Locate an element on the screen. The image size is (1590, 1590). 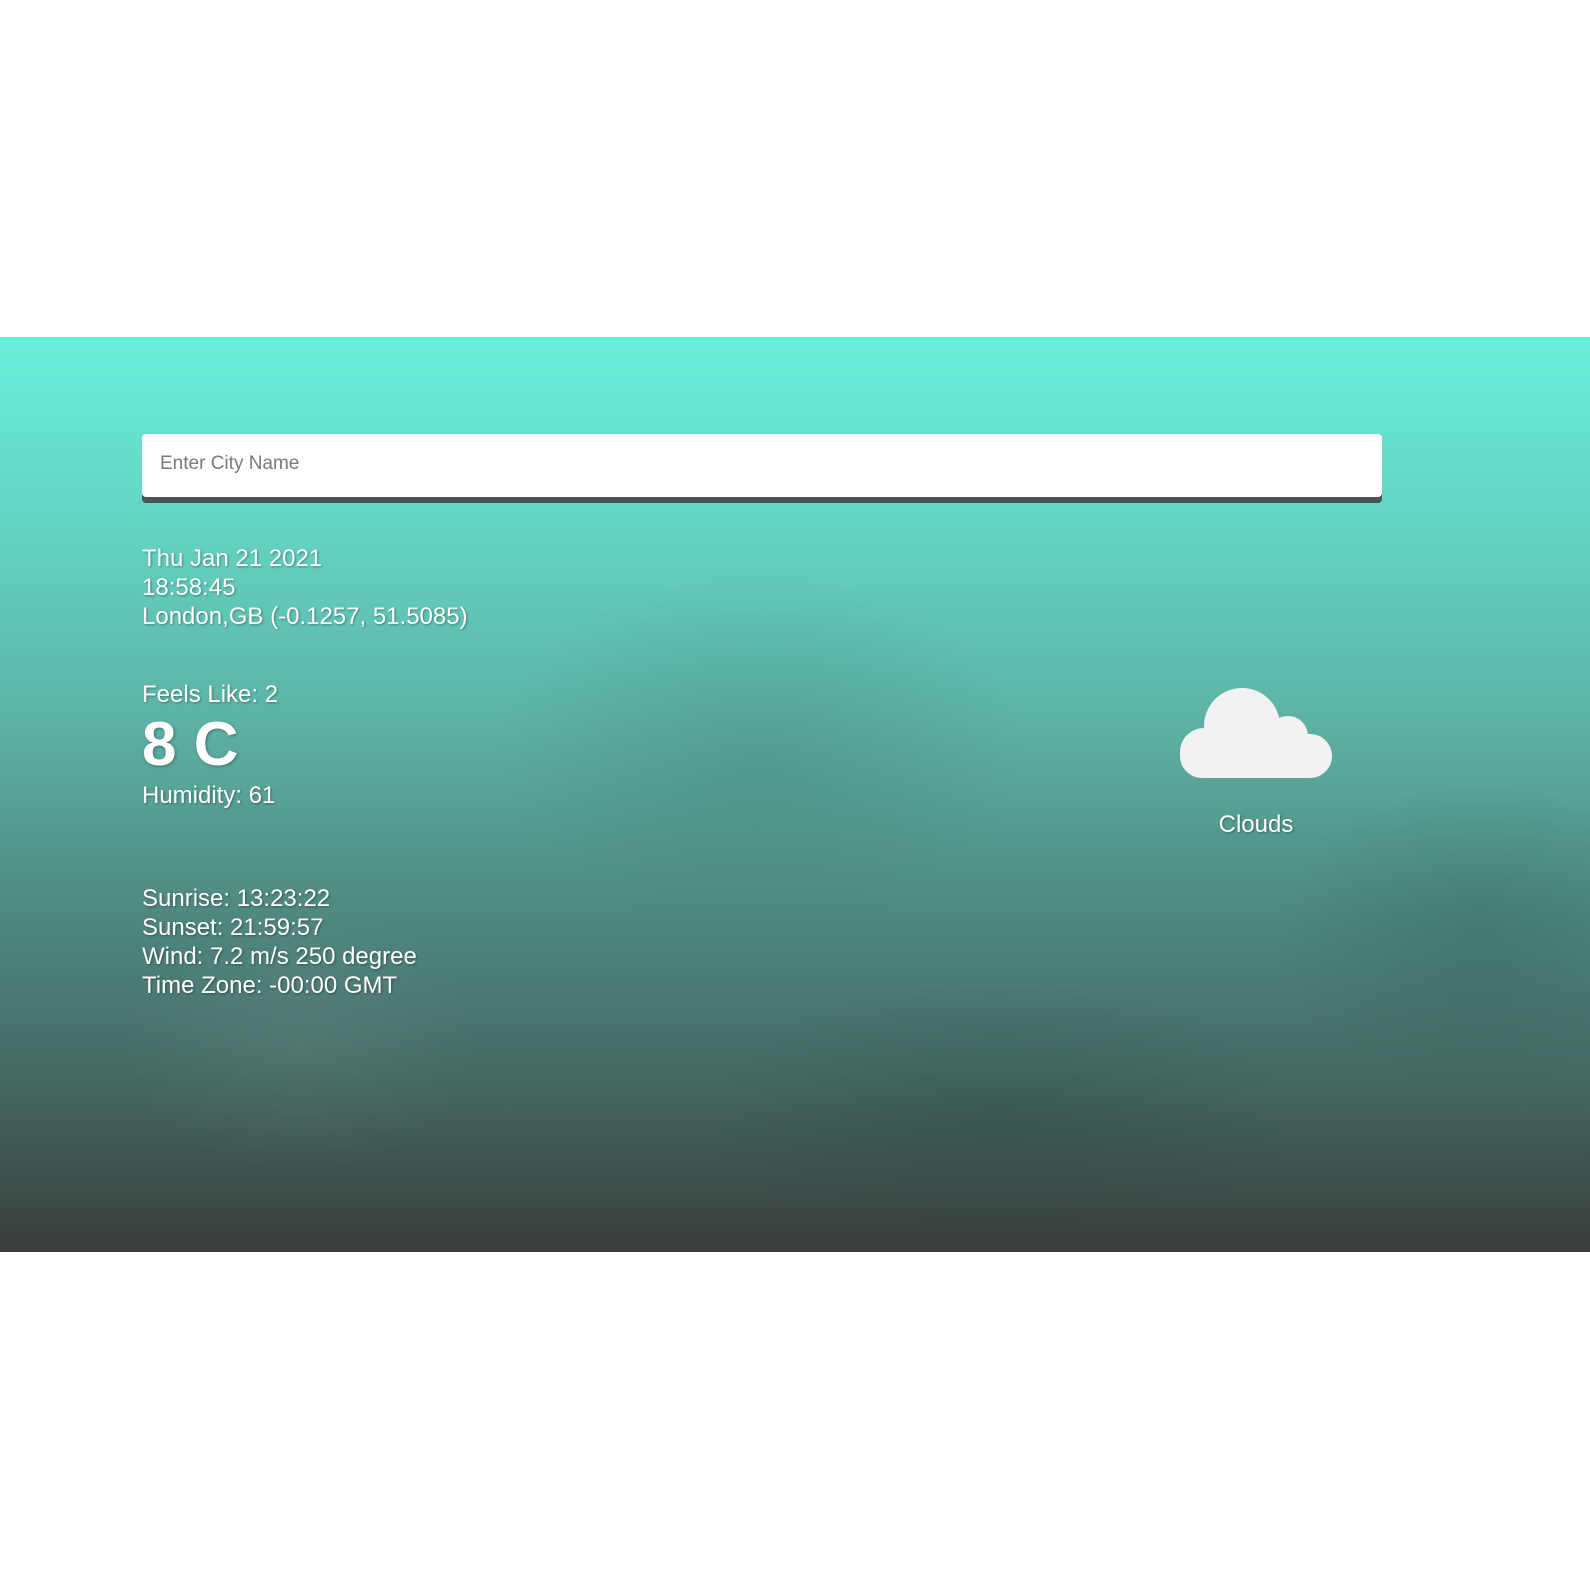
location-name: London,GB (-0.1257, 51.5085) is located at coordinates (305, 616).